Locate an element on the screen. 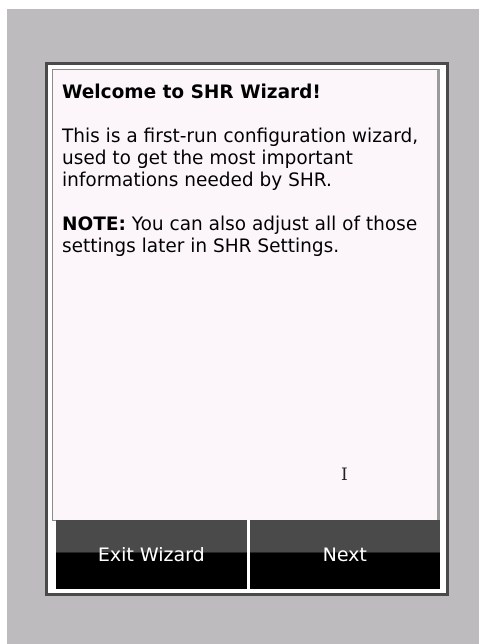 This screenshot has height=644, width=479. wizard-title: Welcome to SHR Wizard! is located at coordinates (191, 92).